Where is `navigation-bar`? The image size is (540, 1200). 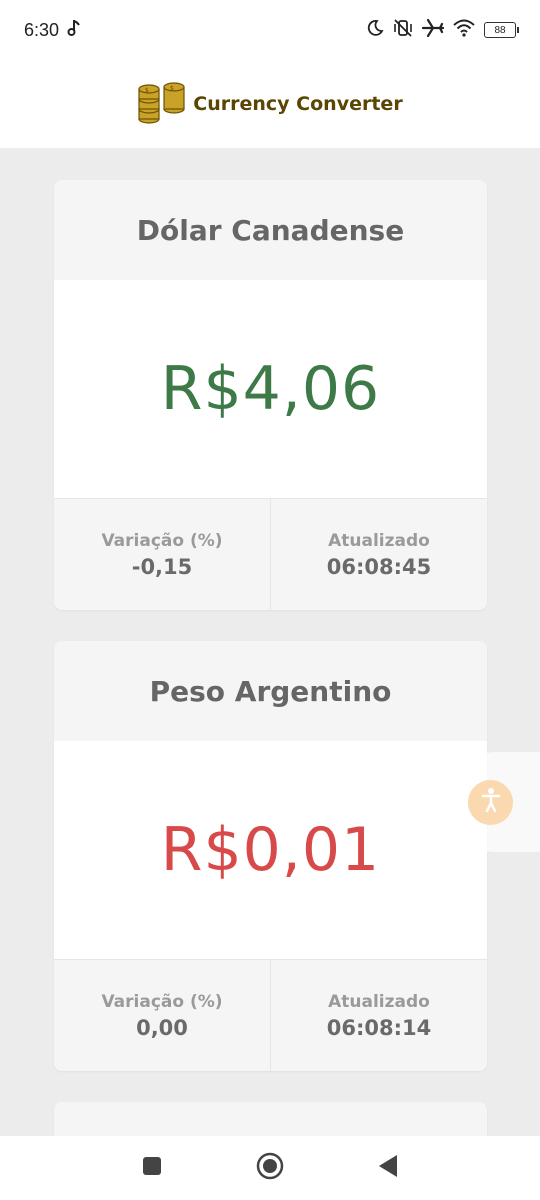 navigation-bar is located at coordinates (270, 1168).